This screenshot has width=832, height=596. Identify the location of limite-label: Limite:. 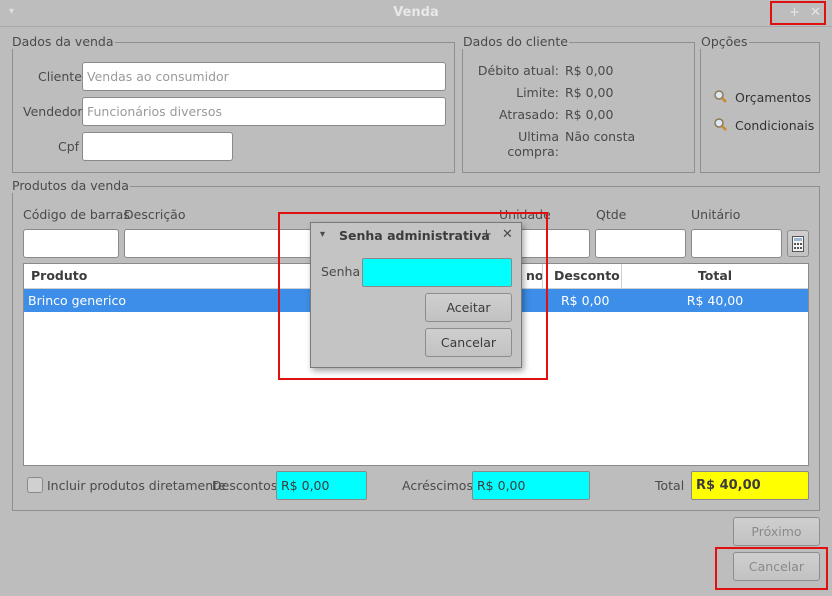
(537, 92).